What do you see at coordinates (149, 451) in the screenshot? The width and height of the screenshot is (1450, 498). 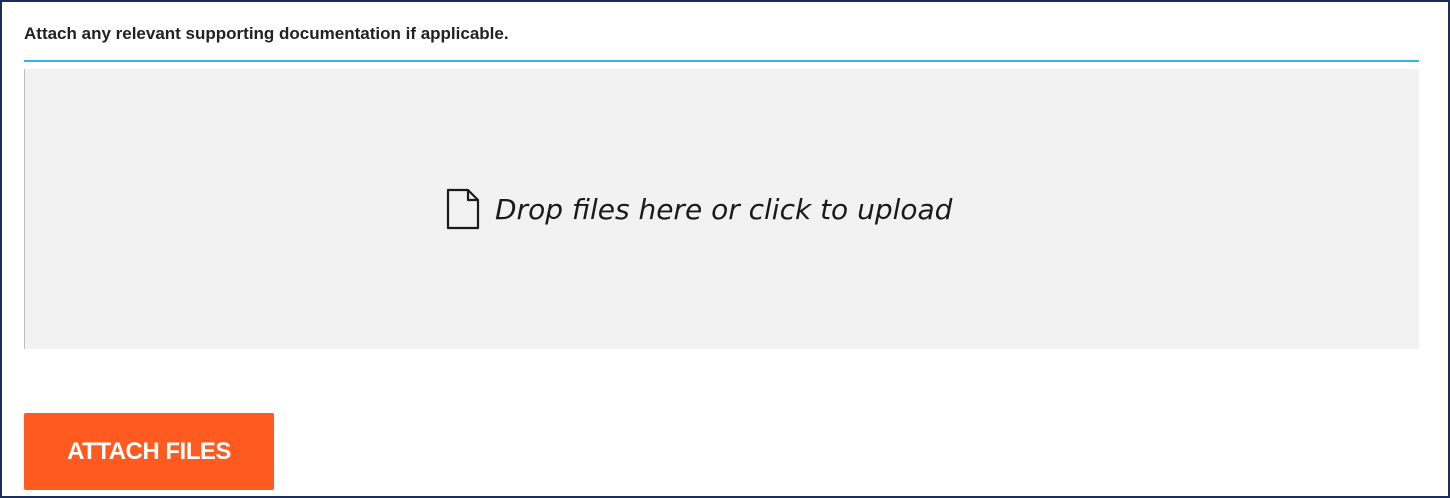 I see `attach-files-button: ATTACH FILES` at bounding box center [149, 451].